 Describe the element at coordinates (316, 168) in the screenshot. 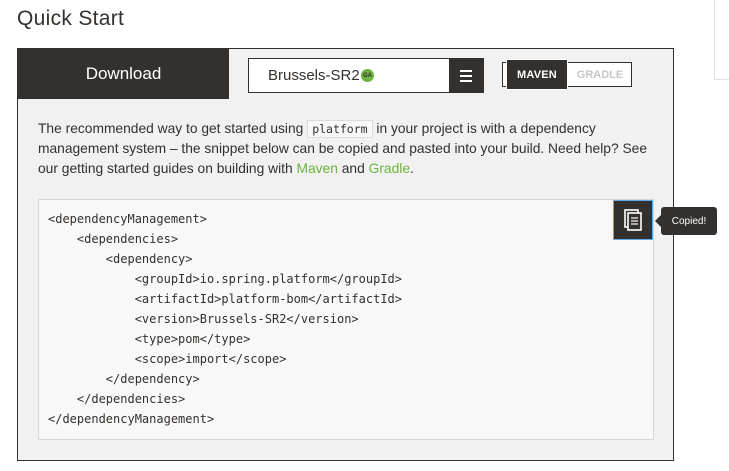

I see `maven-link: Maven` at that location.